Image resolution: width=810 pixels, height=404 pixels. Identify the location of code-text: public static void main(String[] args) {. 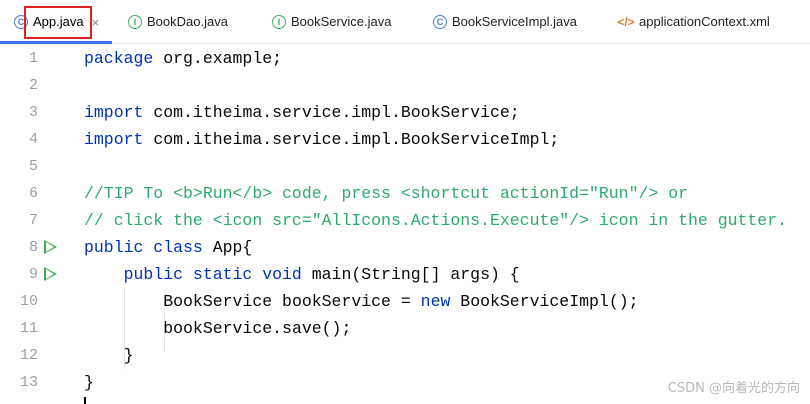
(302, 274).